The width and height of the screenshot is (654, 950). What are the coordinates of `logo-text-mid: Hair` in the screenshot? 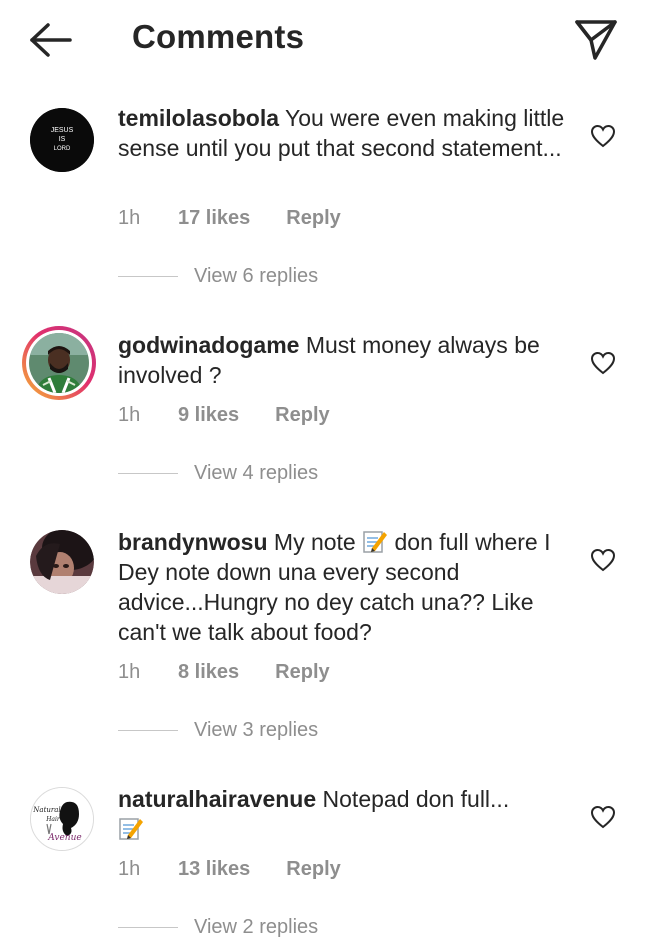 It's located at (53, 819).